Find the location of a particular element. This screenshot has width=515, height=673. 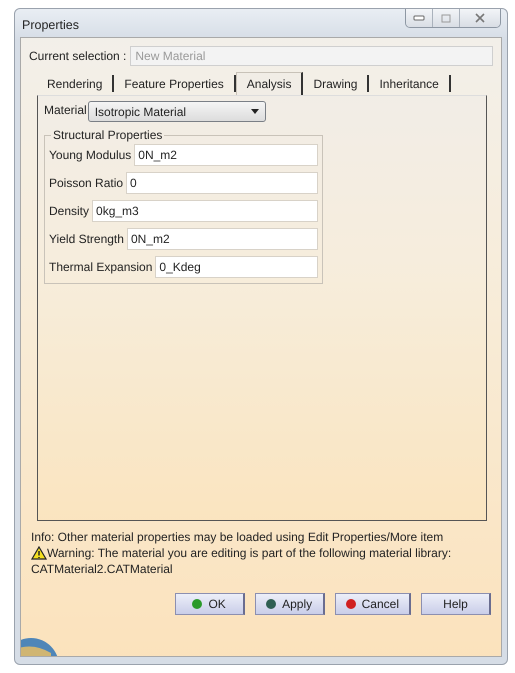

field-label: Density is located at coordinates (69, 211).